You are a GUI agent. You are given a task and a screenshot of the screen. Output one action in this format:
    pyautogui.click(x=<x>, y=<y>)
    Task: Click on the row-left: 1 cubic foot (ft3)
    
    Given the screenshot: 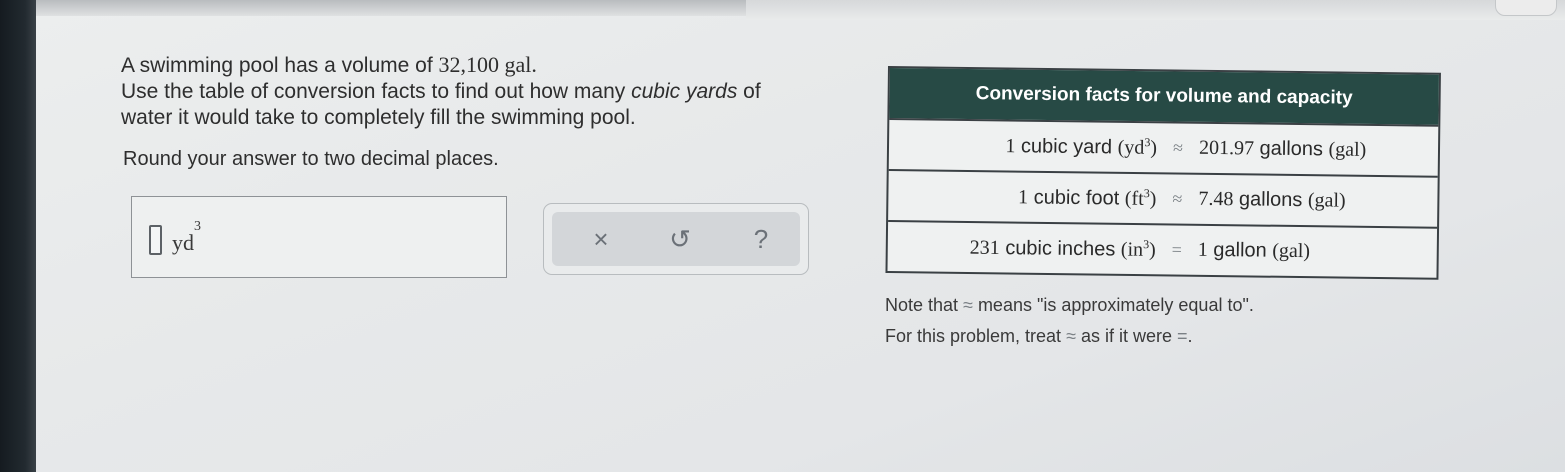 What is the action you would take?
    pyautogui.click(x=1087, y=198)
    